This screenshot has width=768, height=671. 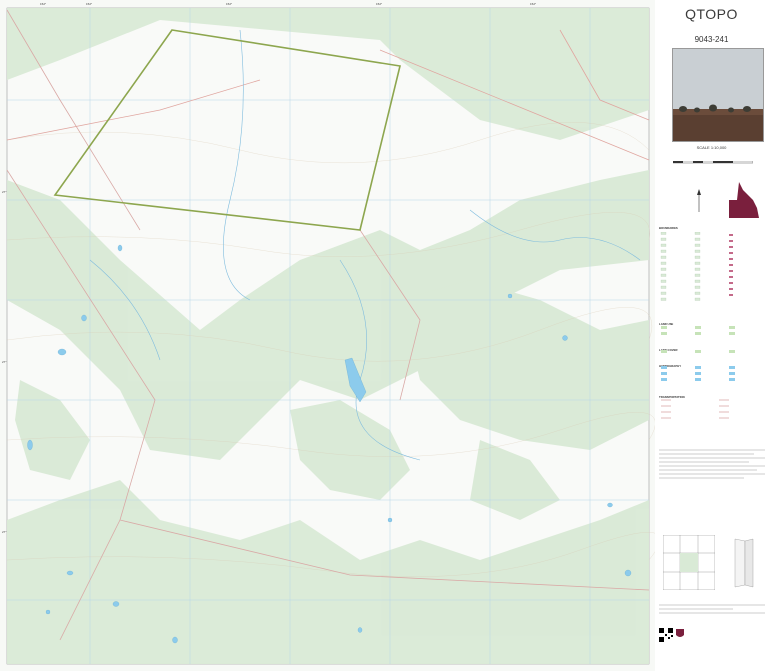 What do you see at coordinates (712, 612) in the screenshot?
I see `notes-text` at bounding box center [712, 612].